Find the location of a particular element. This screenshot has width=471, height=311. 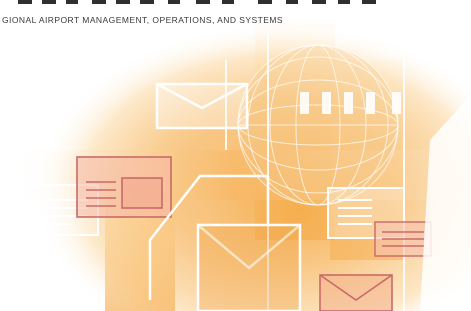

cropped-title-glyphs is located at coordinates (197, 2).